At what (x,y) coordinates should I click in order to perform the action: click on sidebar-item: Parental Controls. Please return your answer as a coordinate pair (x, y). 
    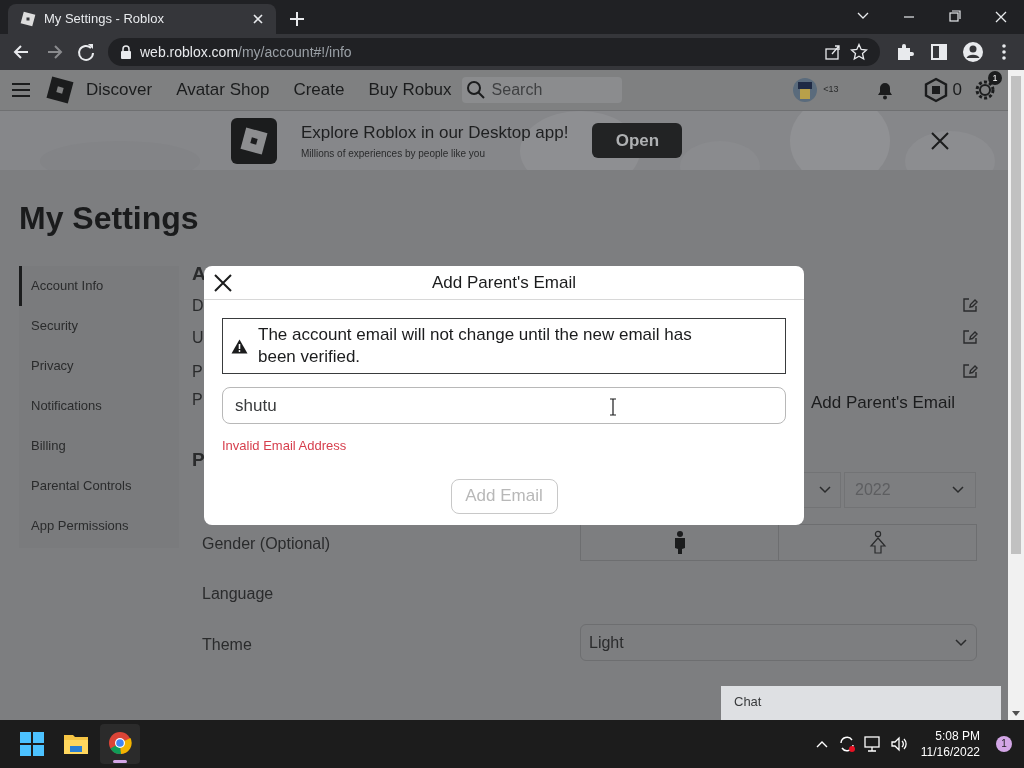
    Looking at the image, I should click on (99, 486).